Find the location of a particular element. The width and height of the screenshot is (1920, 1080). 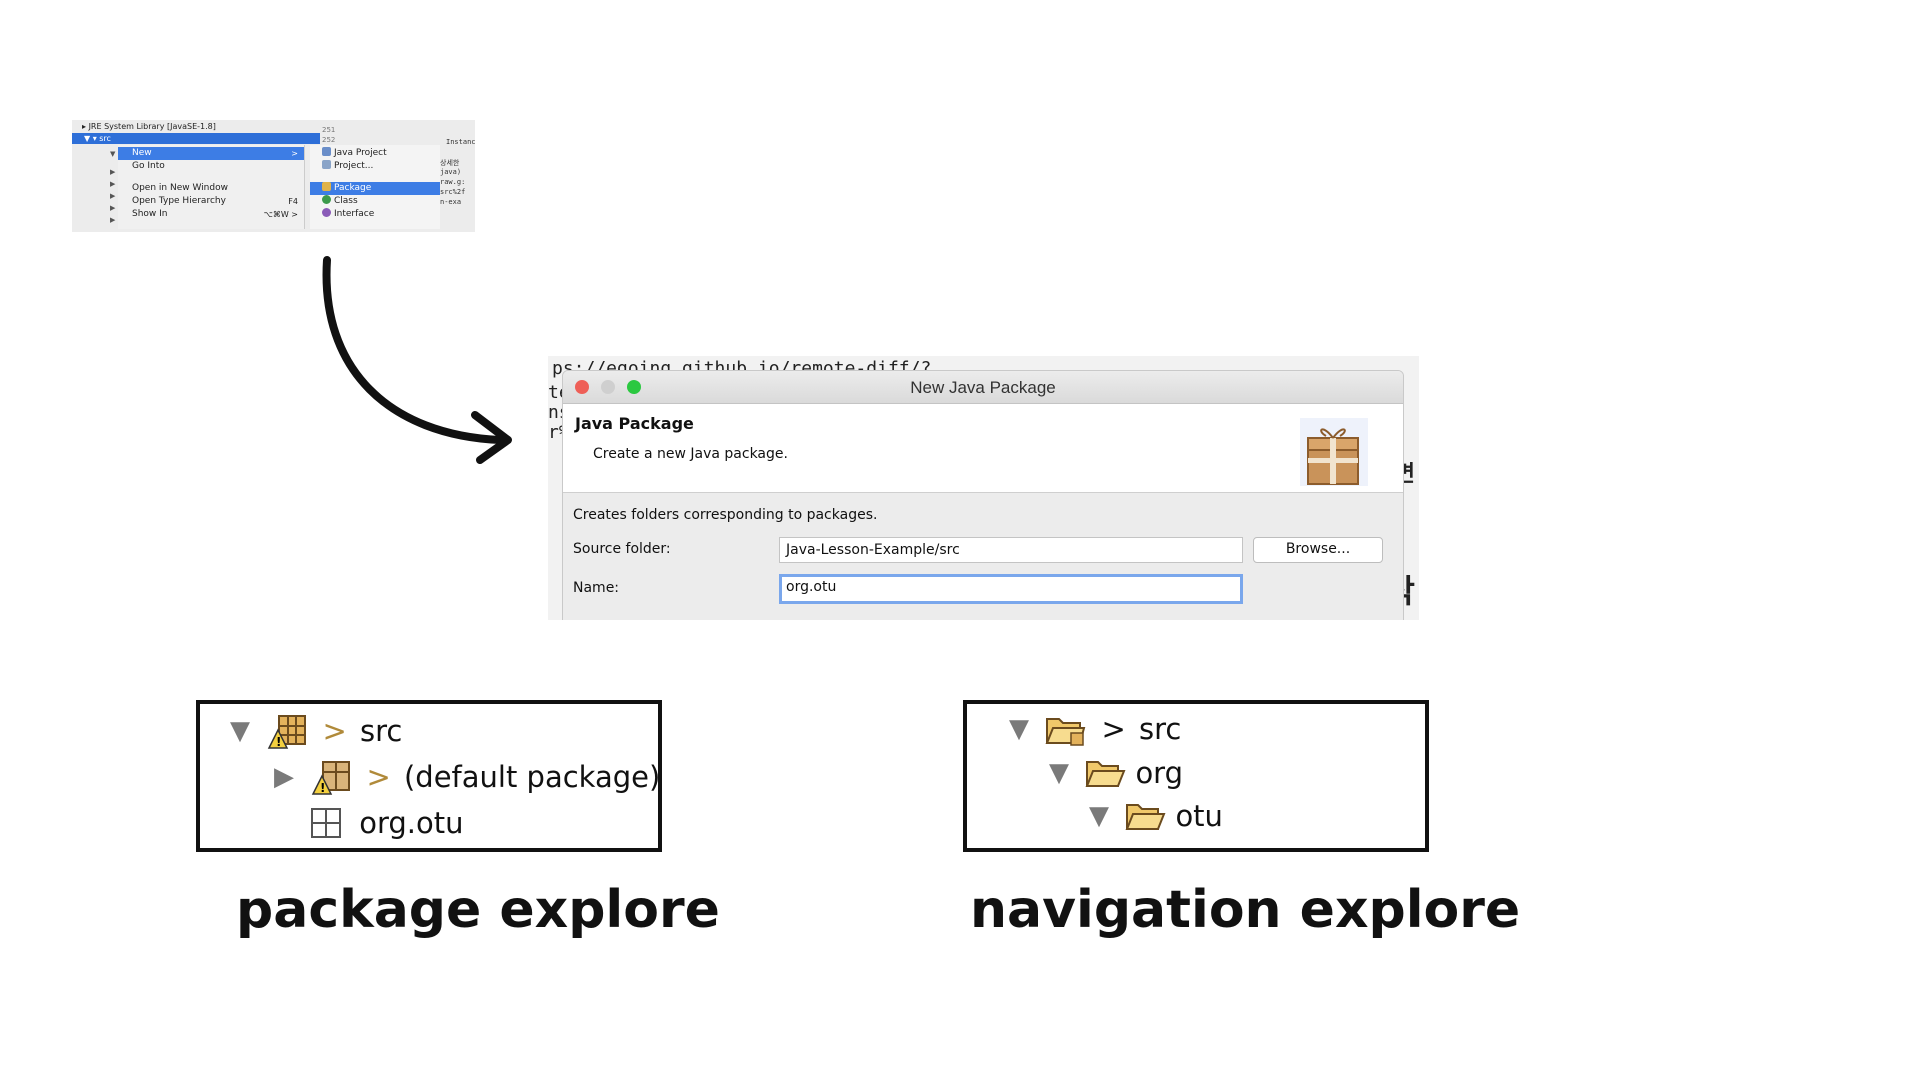

navigation-explorer-caption: navigation explore is located at coordinates (1245, 910).